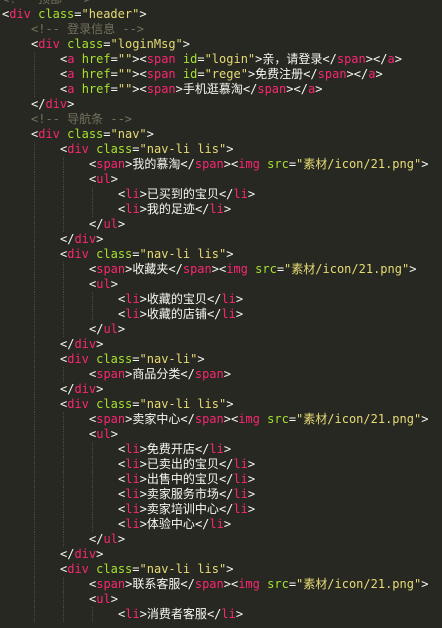 The width and height of the screenshot is (442, 628). What do you see at coordinates (156, 419) in the screenshot?
I see `code-token: 卖家中心` at bounding box center [156, 419].